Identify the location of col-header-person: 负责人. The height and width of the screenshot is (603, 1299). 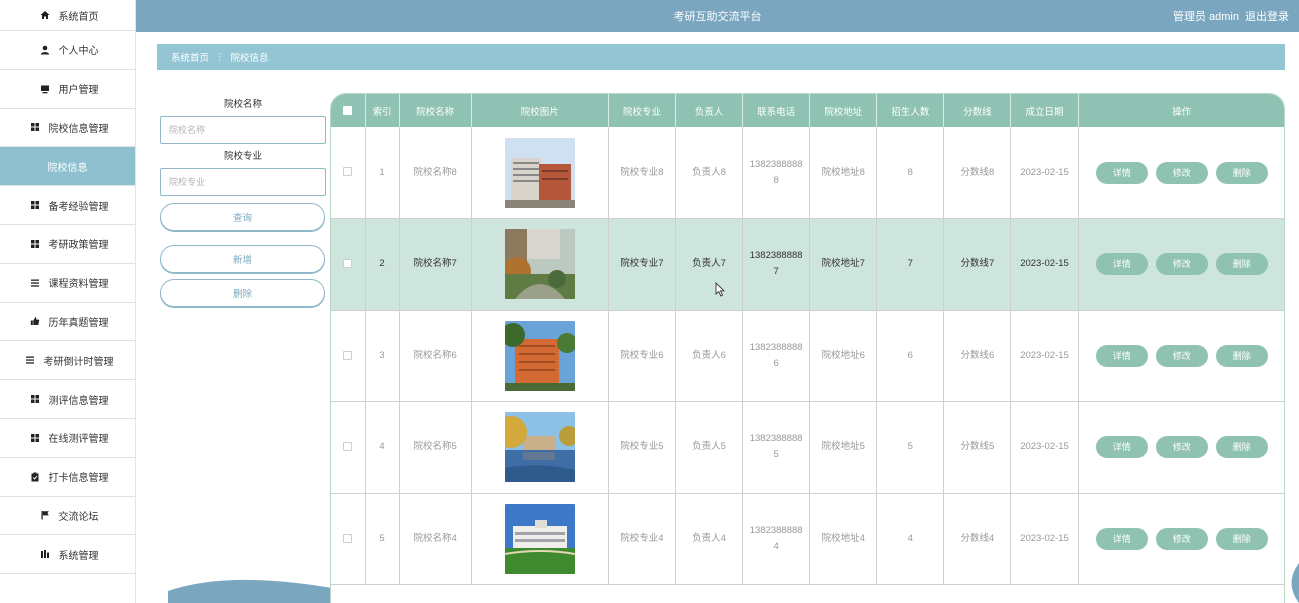
(709, 110).